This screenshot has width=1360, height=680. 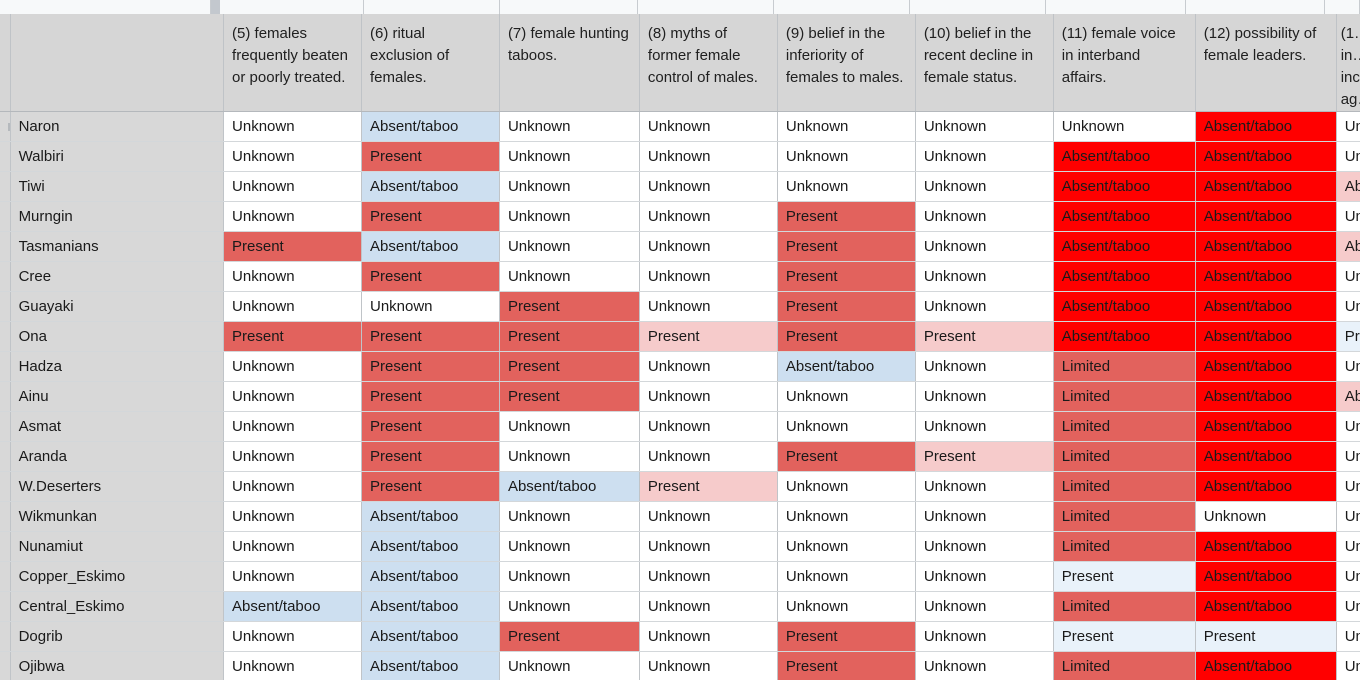 What do you see at coordinates (1266, 246) in the screenshot?
I see `cell-c12-tasmanians: Absent/taboo` at bounding box center [1266, 246].